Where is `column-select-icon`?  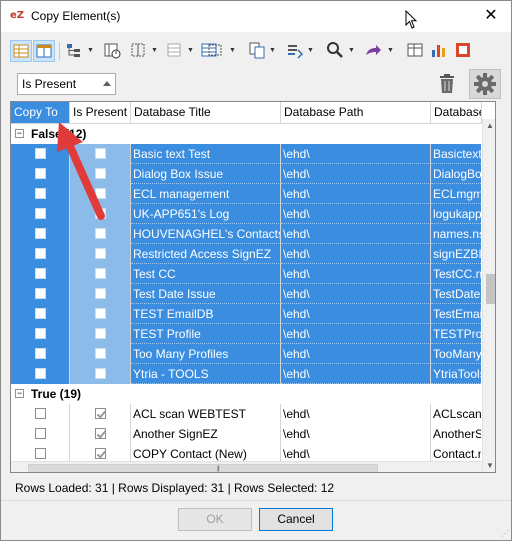 column-select-icon is located at coordinates (139, 51).